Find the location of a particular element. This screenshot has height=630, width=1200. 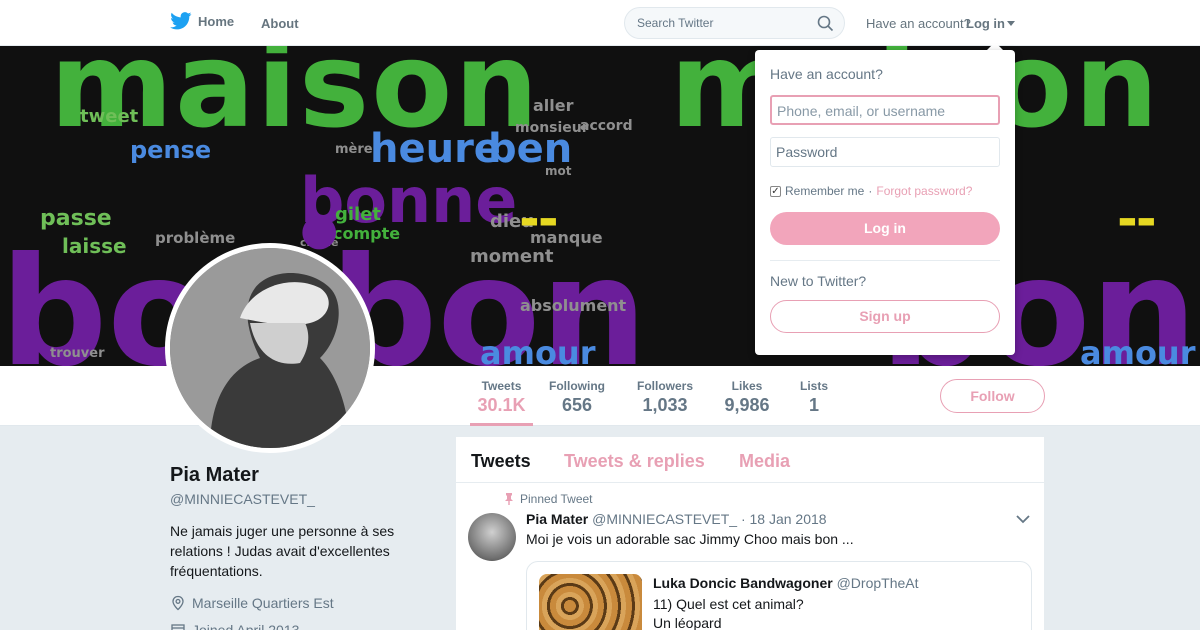

tweet-header: Pia Mater @MINNIECASTEVET_ · 18 Jan 2018 is located at coordinates (676, 519).